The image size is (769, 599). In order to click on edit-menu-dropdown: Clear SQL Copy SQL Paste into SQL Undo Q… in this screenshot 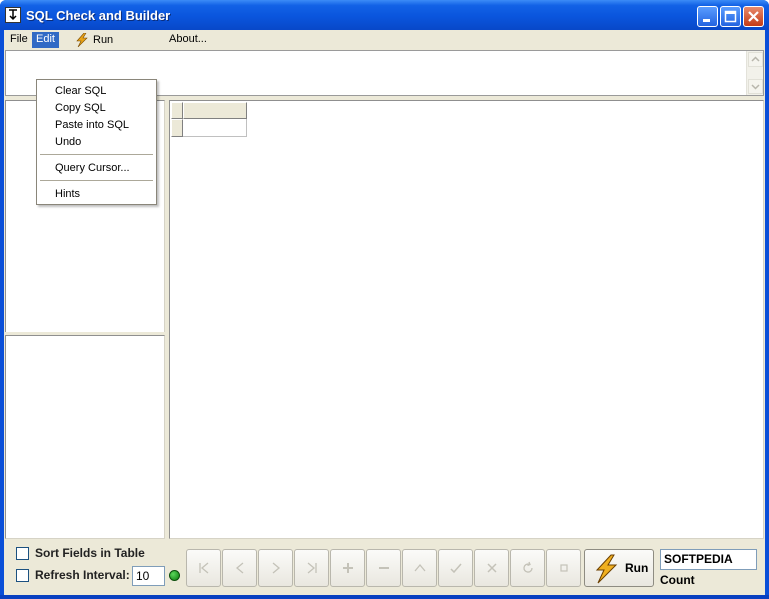, I will do `click(96, 142)`.